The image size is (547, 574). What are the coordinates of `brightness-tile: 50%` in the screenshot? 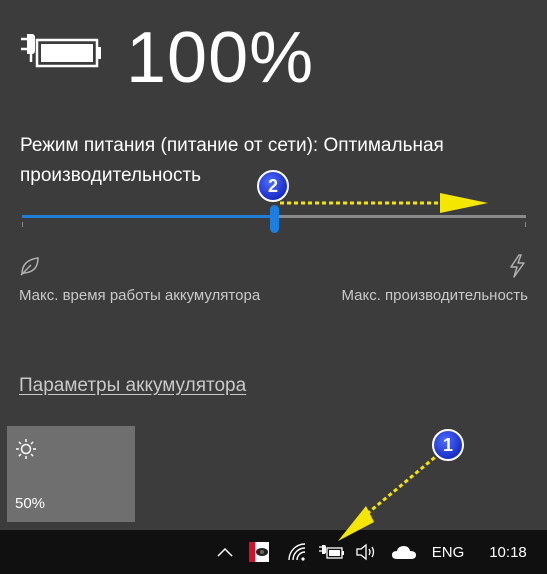 It's located at (71, 474).